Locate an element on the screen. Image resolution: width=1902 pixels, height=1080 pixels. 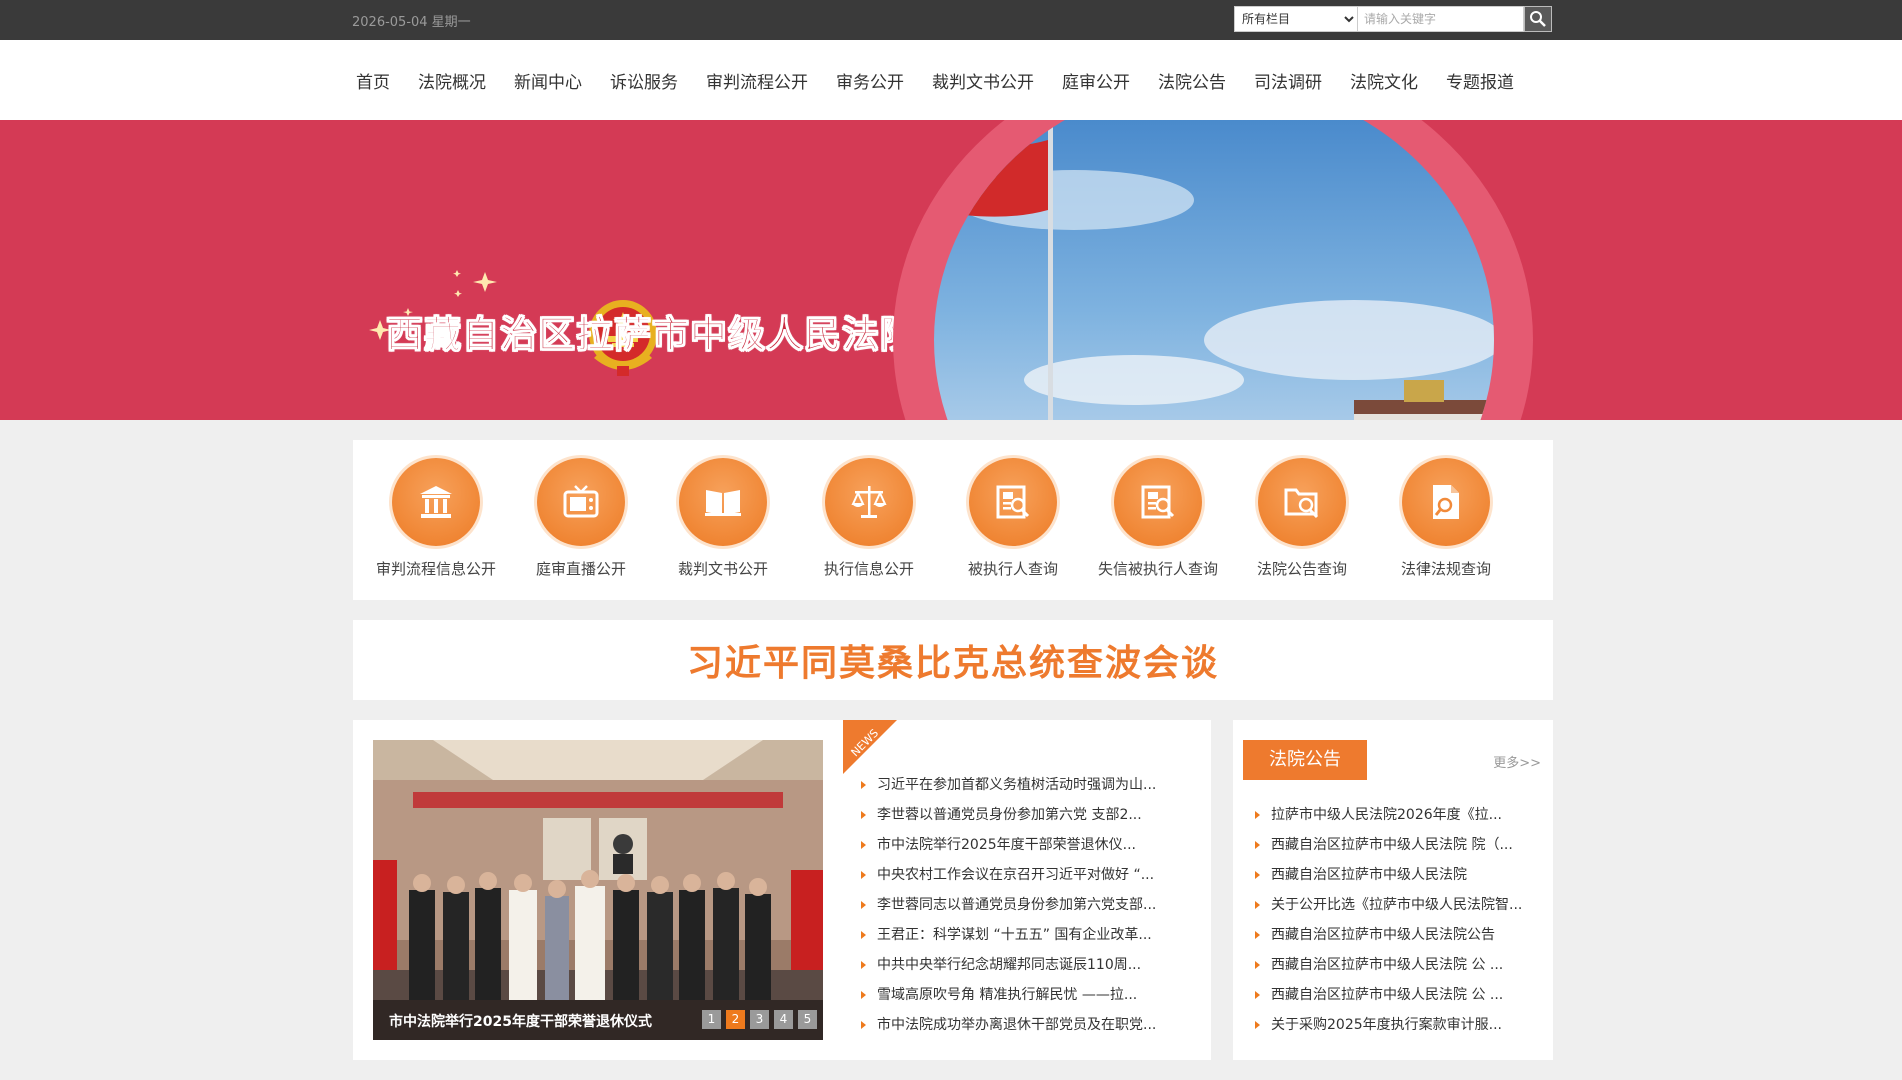
slide-page-2: 2 is located at coordinates (735, 1019).